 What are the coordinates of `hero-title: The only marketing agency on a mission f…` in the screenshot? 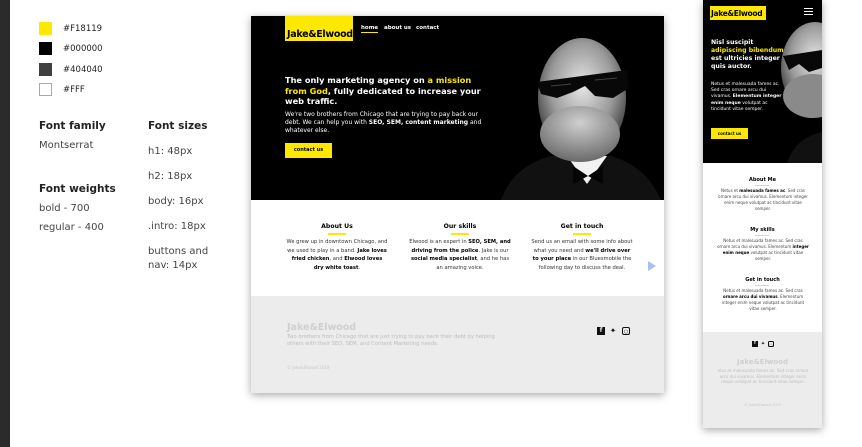 It's located at (383, 90).